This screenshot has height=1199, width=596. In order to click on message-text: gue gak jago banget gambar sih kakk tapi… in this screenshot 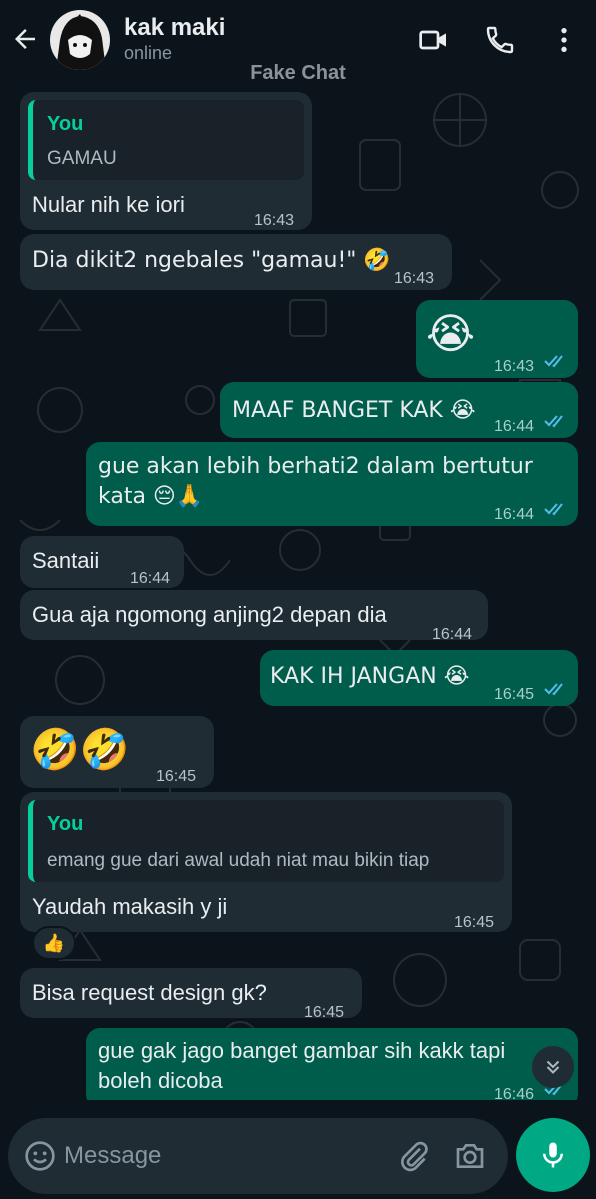, I will do `click(302, 1065)`.